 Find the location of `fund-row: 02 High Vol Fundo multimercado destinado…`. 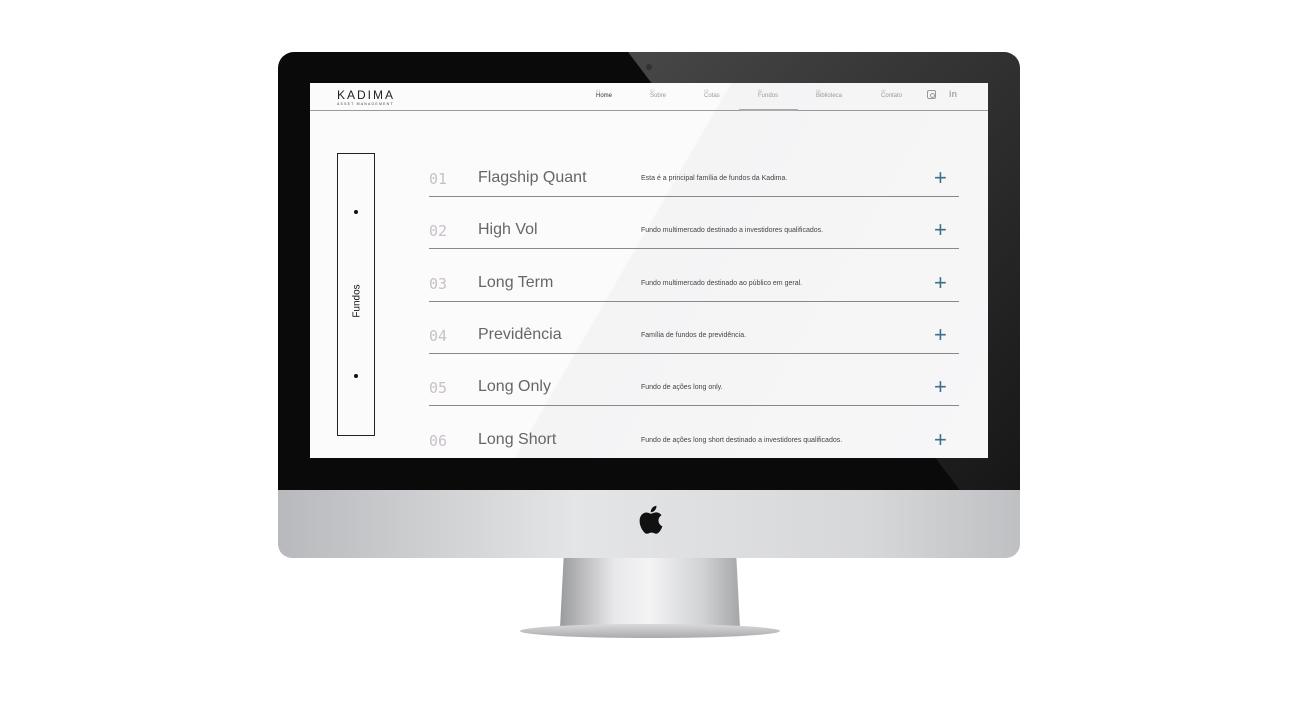

fund-row: 02 High Vol Fundo multimercado destinado… is located at coordinates (694, 246).